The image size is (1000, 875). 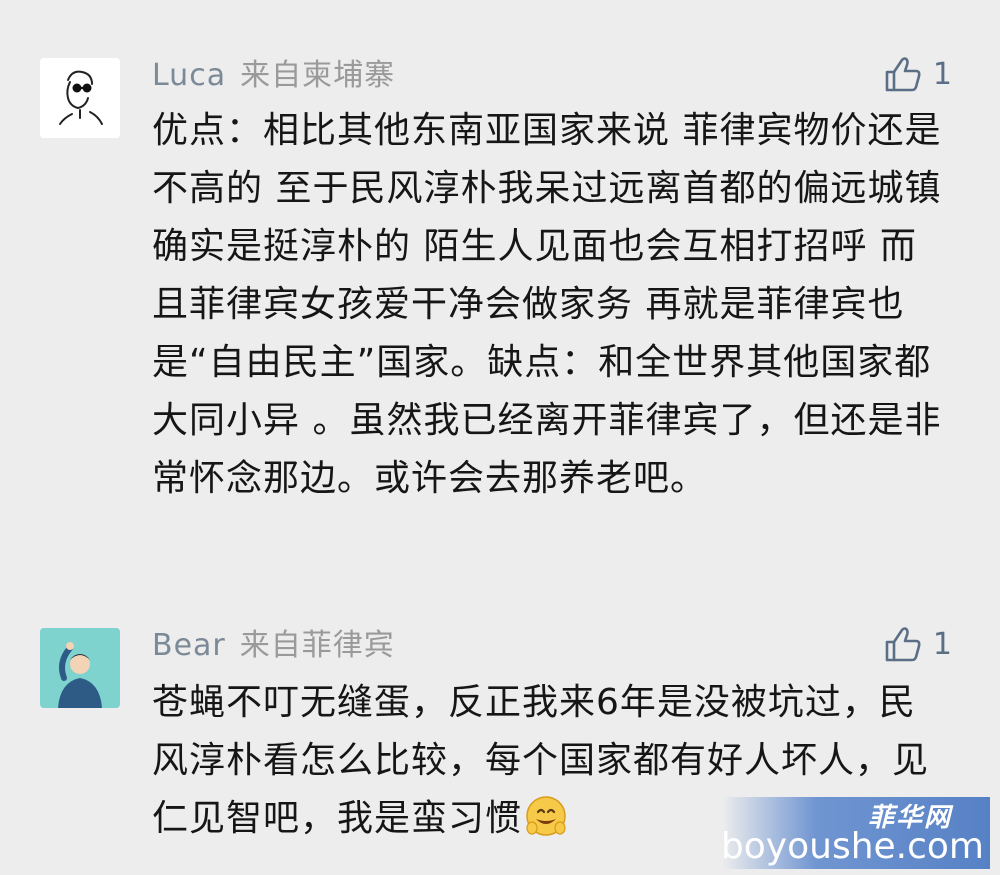 I want to click on avatar-sketch-icon, so click(x=81, y=97).